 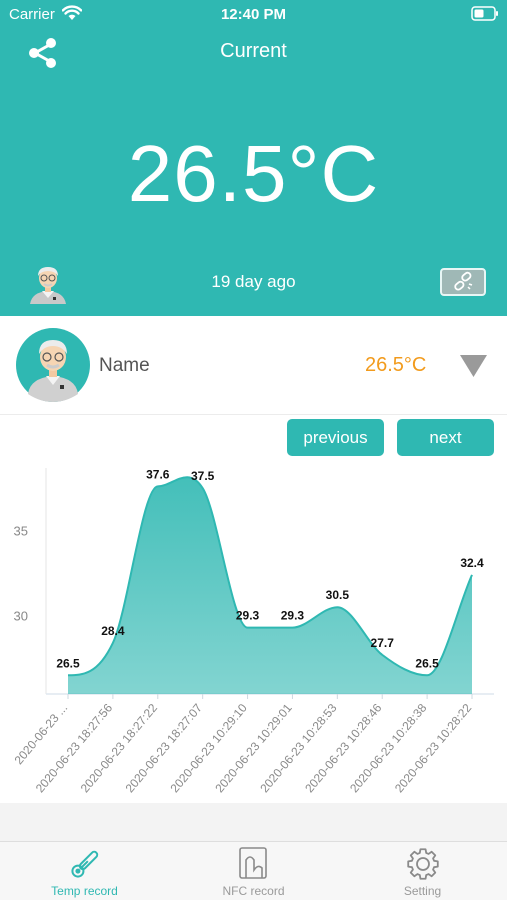 What do you see at coordinates (85, 864) in the screenshot?
I see `thermometer-icon` at bounding box center [85, 864].